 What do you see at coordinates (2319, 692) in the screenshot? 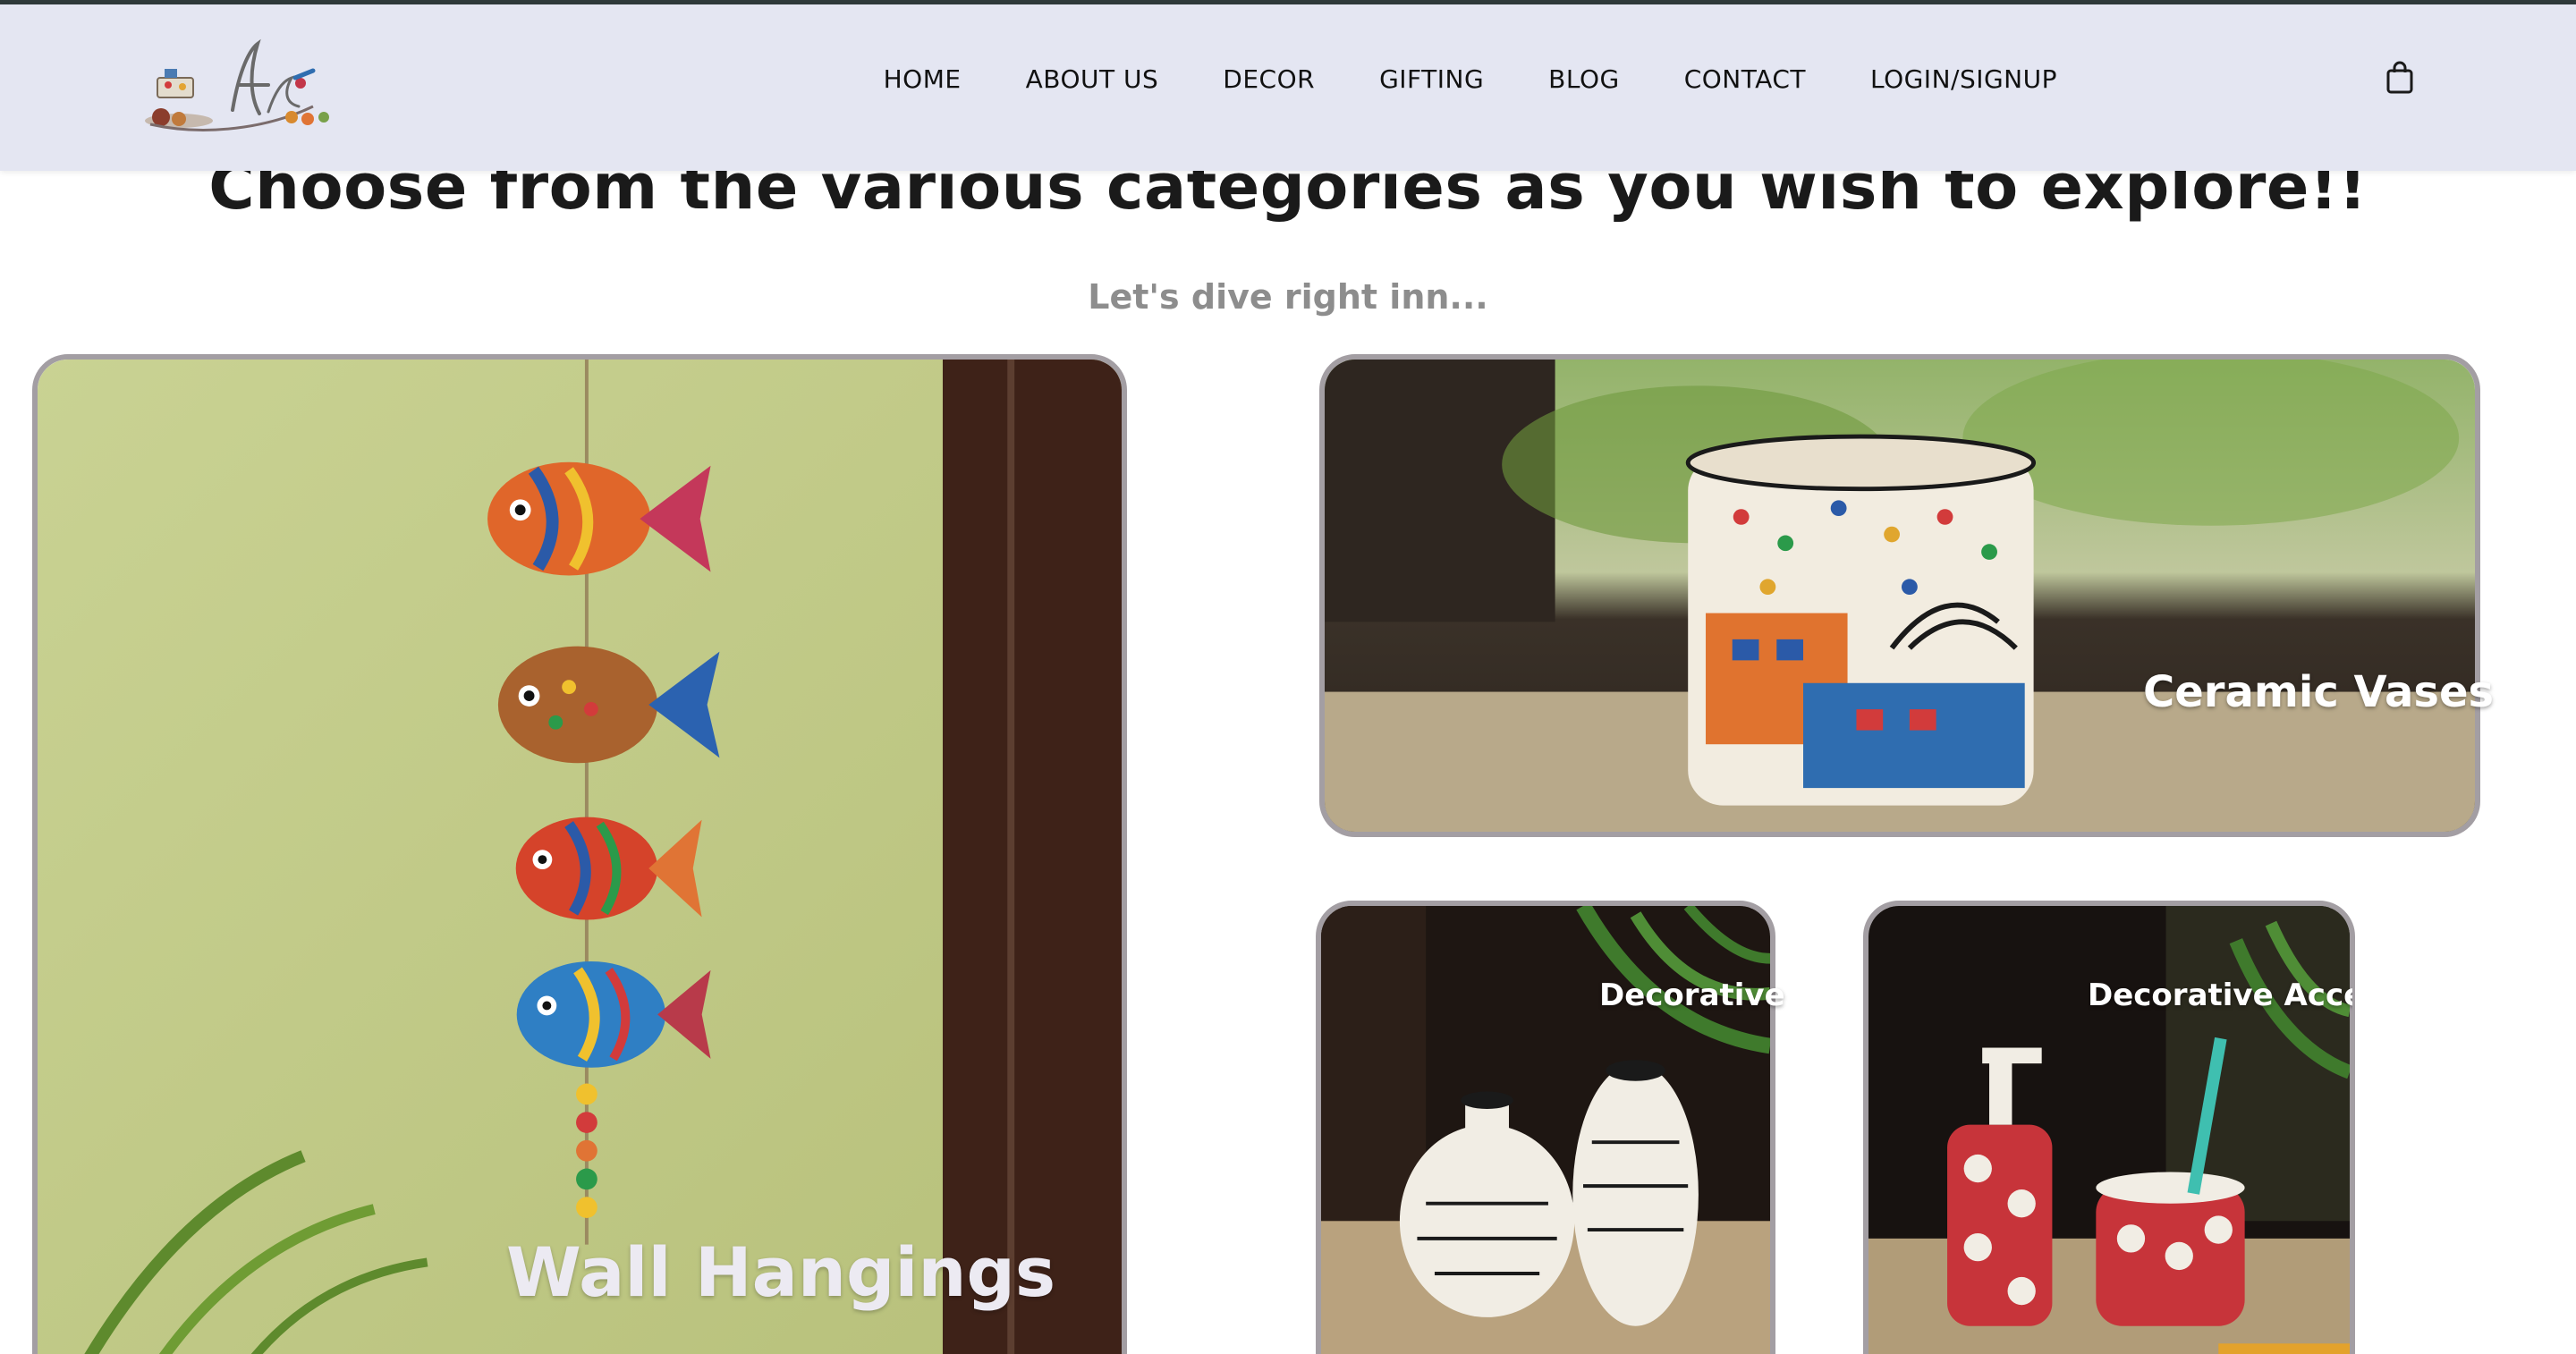
I see `category-label-ceramic-vases: Ceramic Vases` at bounding box center [2319, 692].